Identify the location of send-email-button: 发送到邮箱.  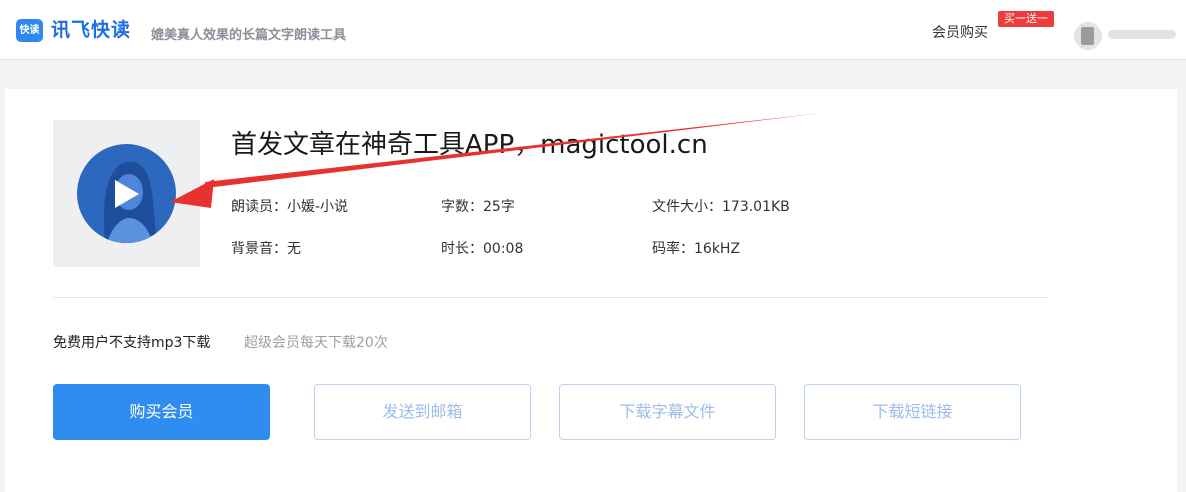
(422, 412).